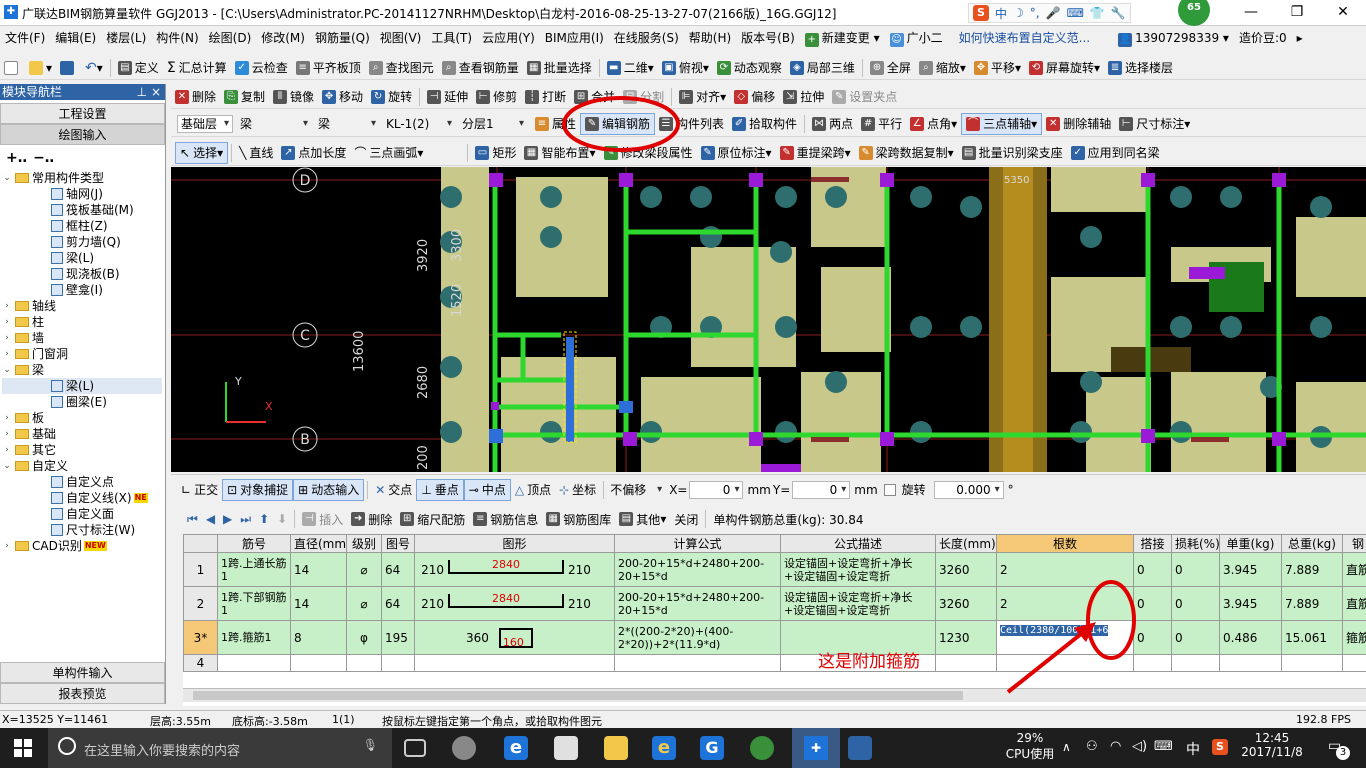 This screenshot has height=768, width=1366. I want to click on col-header-fig-no: 图号, so click(398, 543).